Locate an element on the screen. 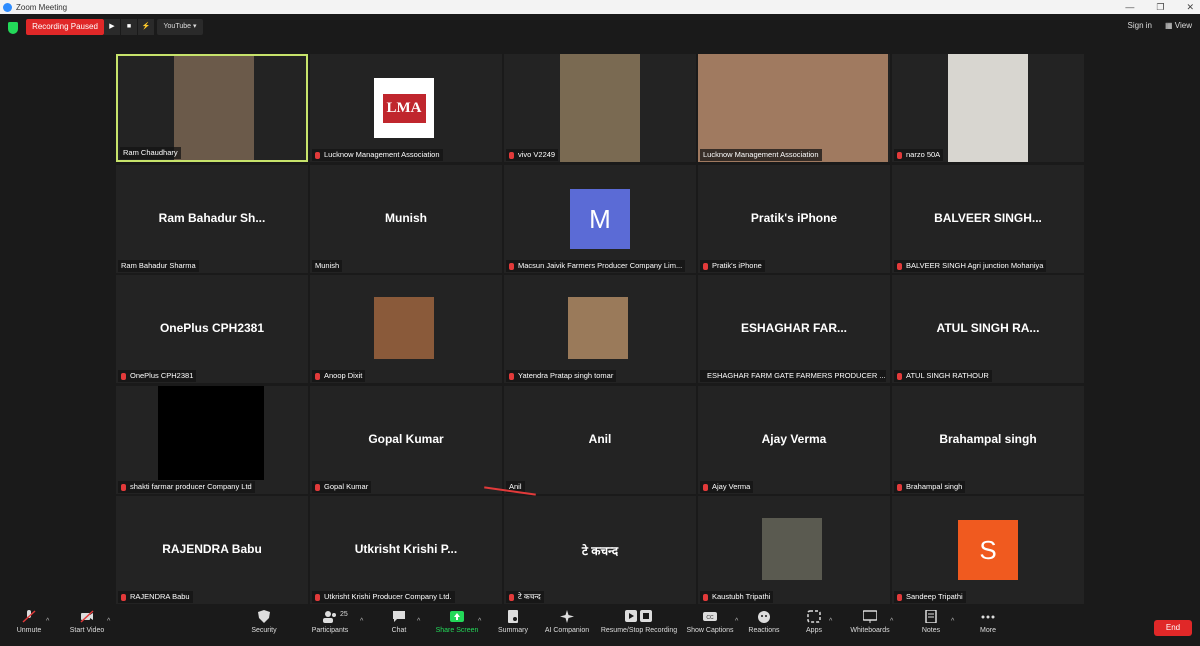 This screenshot has width=1200, height=646. organization-logo: LMA is located at coordinates (404, 108).